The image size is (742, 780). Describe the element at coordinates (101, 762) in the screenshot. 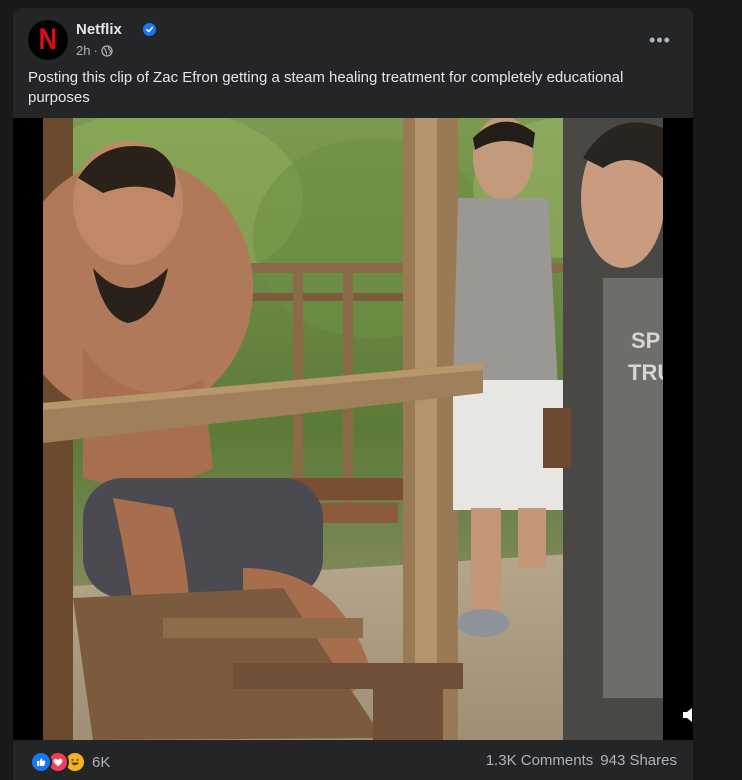

I see `reaction-count: 6K` at that location.